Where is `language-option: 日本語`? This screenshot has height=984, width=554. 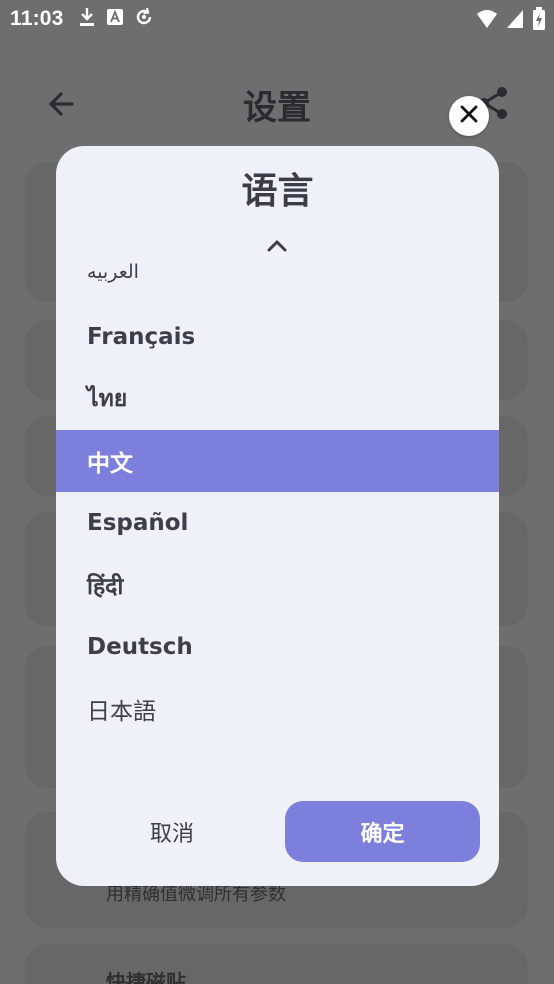 language-option: 日本語 is located at coordinates (277, 709).